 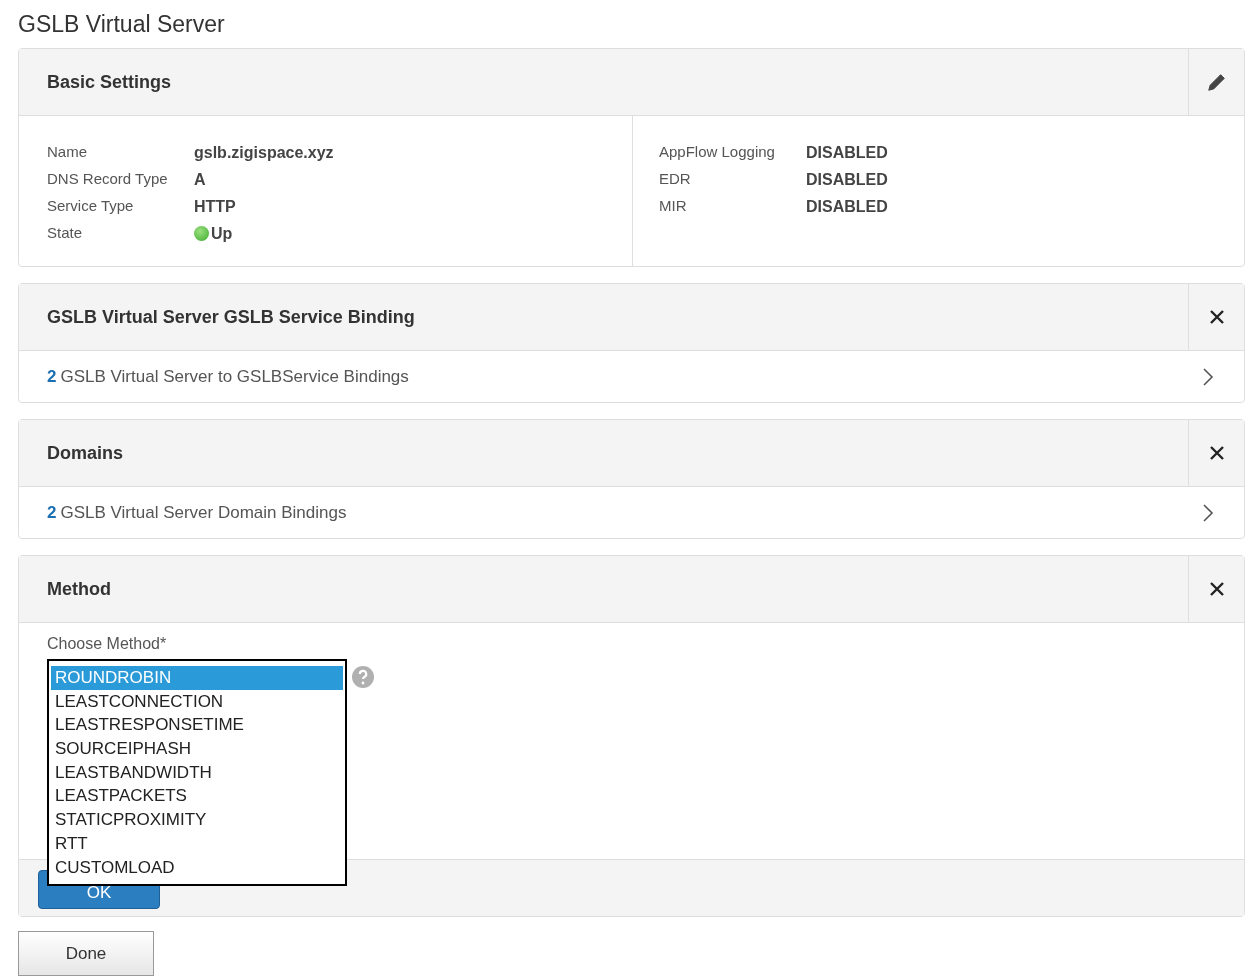 I want to click on method-option: LEASTCONNECTION, so click(x=197, y=701).